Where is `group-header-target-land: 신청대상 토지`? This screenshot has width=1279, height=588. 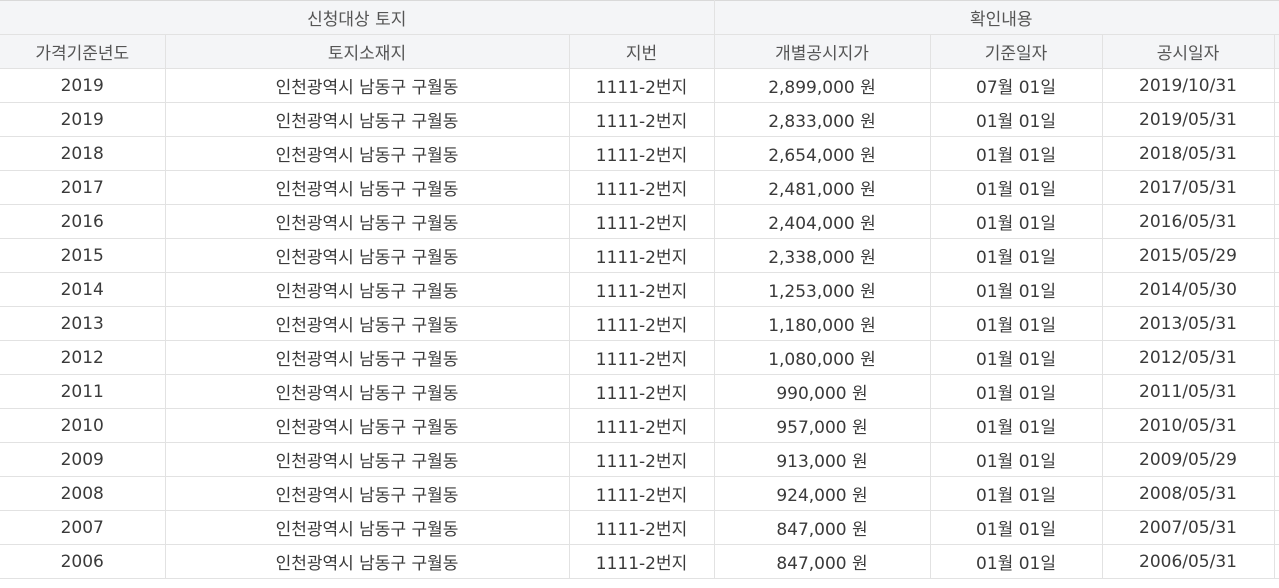 group-header-target-land: 신청대상 토지 is located at coordinates (357, 17).